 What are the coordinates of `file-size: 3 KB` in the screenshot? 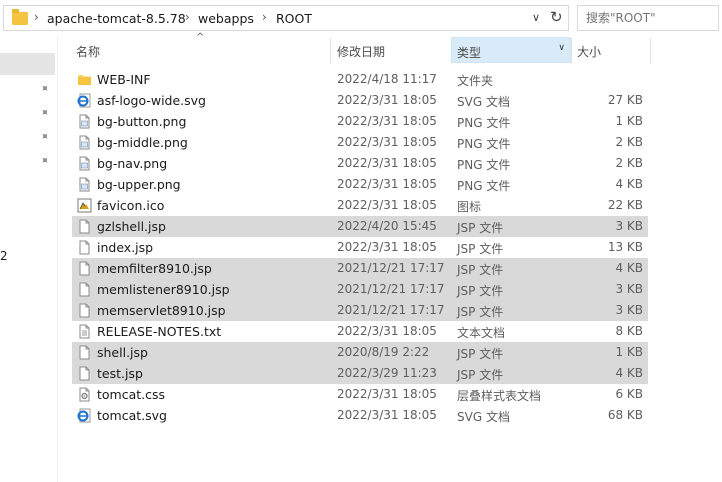 It's located at (629, 226).